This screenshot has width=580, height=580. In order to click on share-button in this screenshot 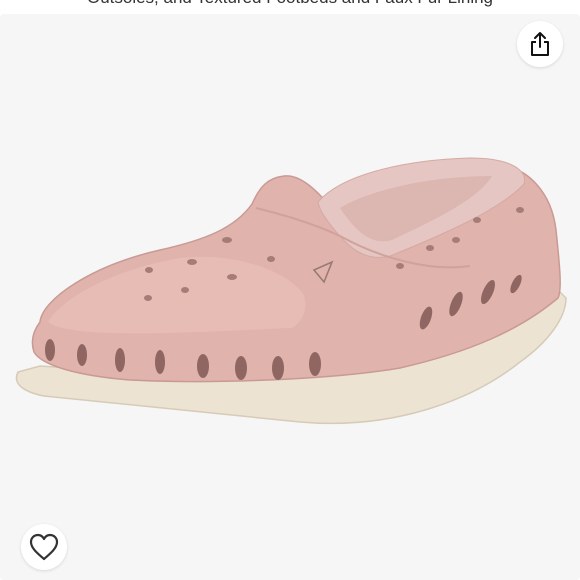, I will do `click(540, 44)`.